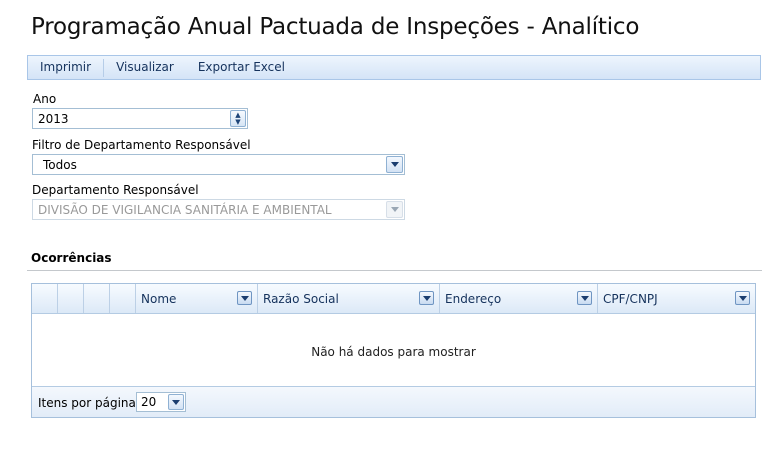 The height and width of the screenshot is (450, 781). Describe the element at coordinates (218, 164) in the screenshot. I see `dept-filter-select: Todos` at that location.